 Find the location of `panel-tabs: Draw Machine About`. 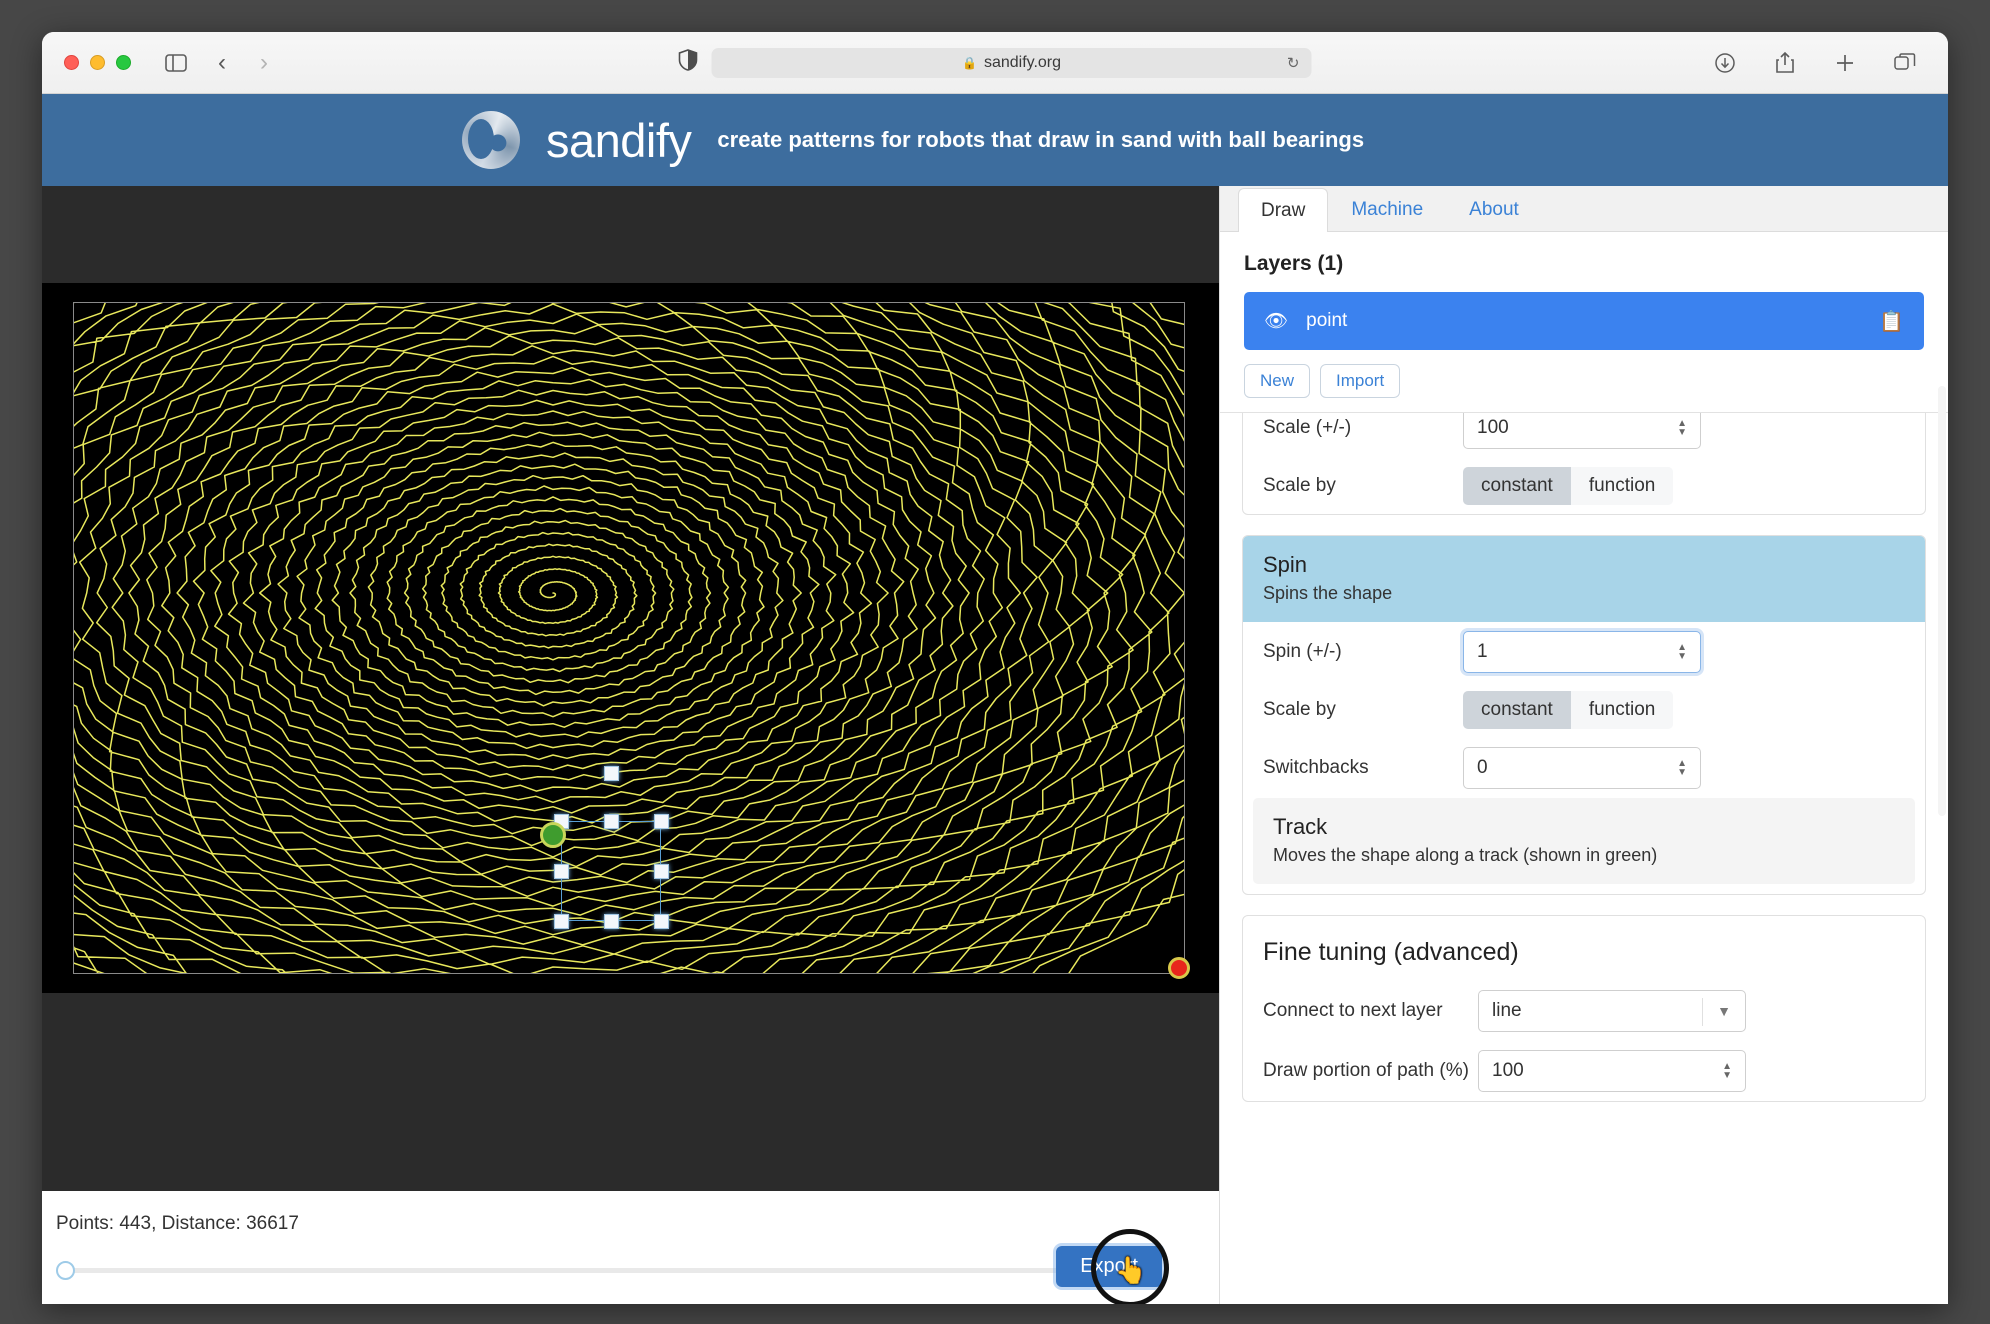

panel-tabs: Draw Machine About is located at coordinates (1584, 209).